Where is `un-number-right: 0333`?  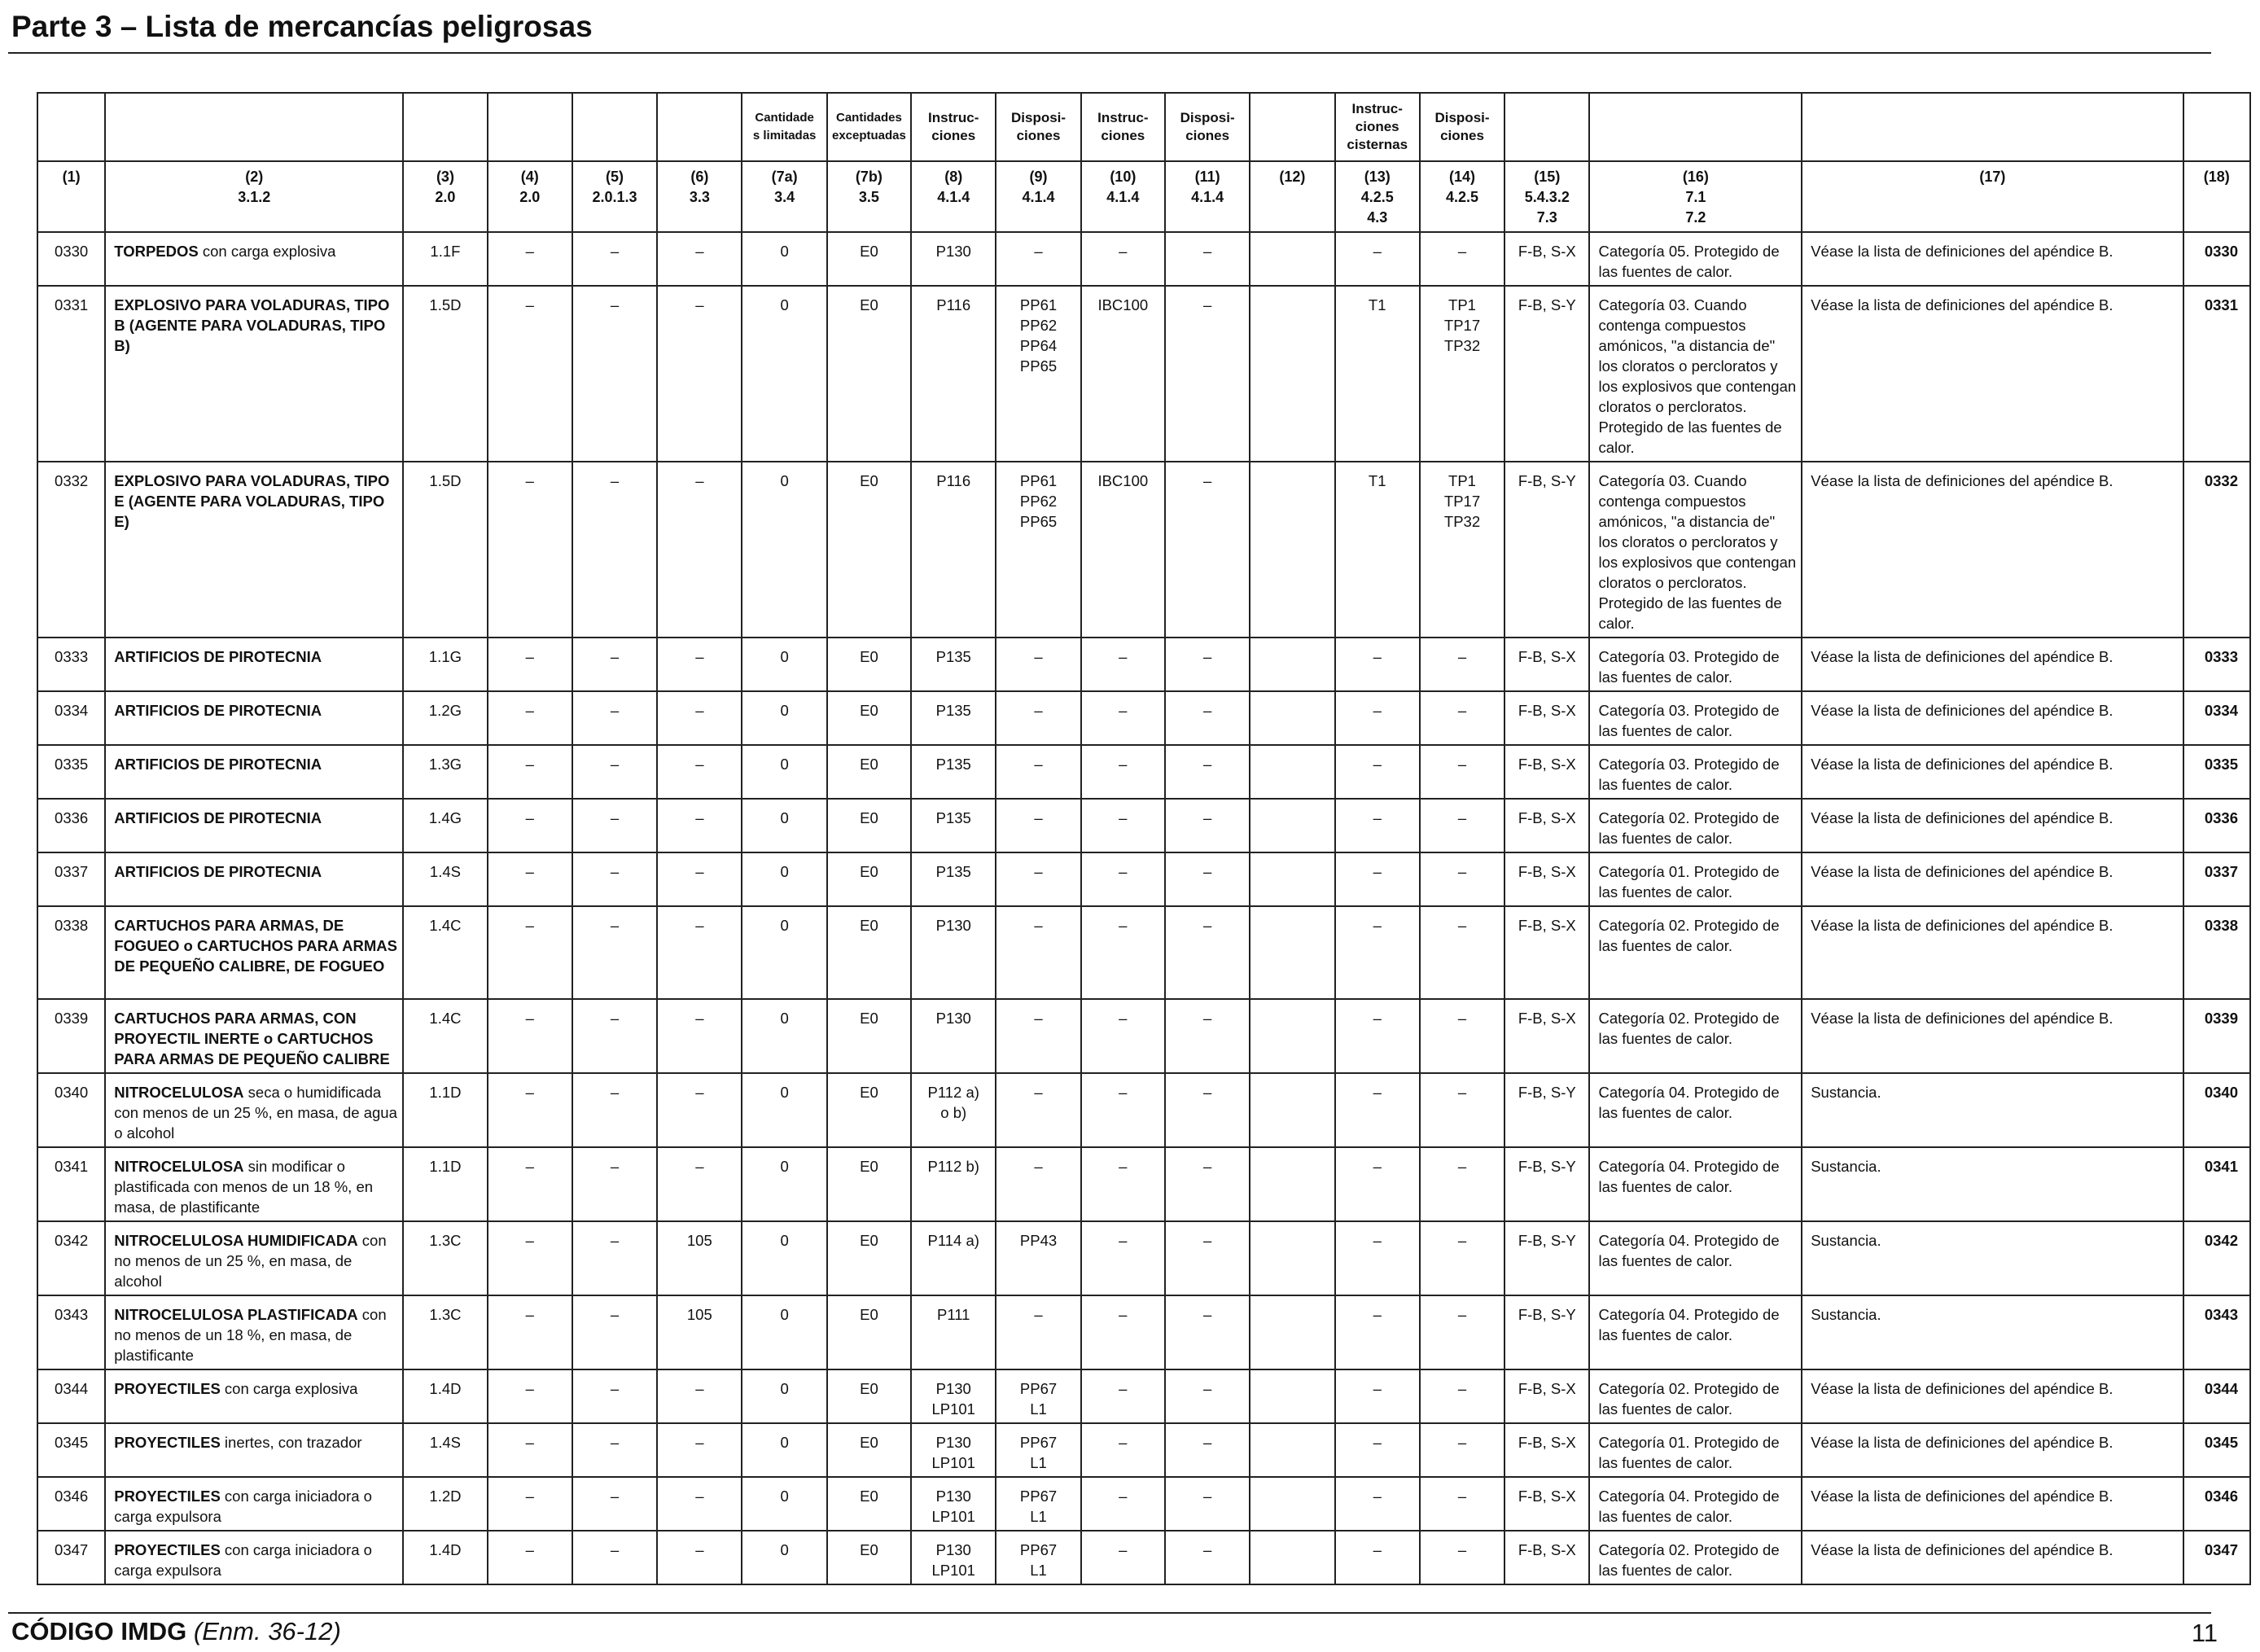
un-number-right: 0333 is located at coordinates (2217, 664).